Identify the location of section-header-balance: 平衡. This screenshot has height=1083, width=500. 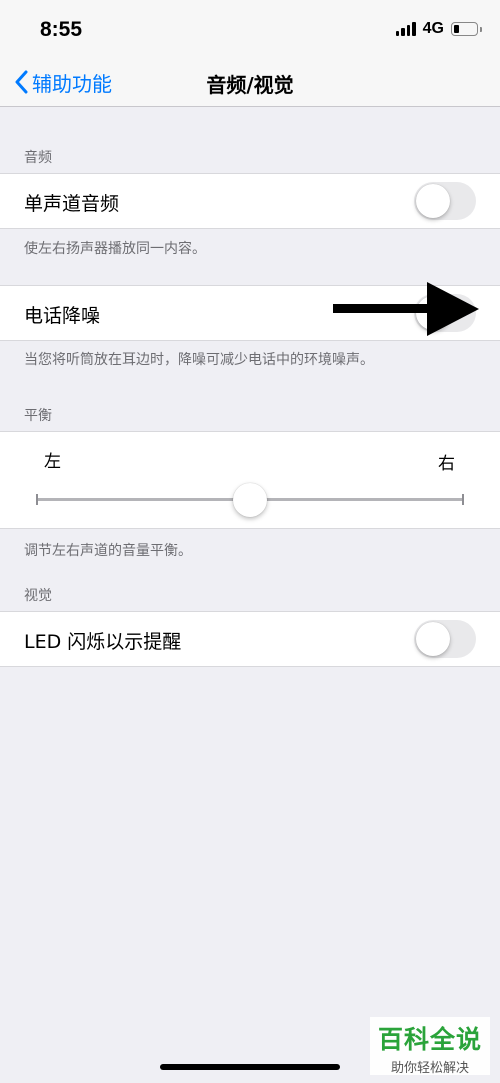
(38, 416).